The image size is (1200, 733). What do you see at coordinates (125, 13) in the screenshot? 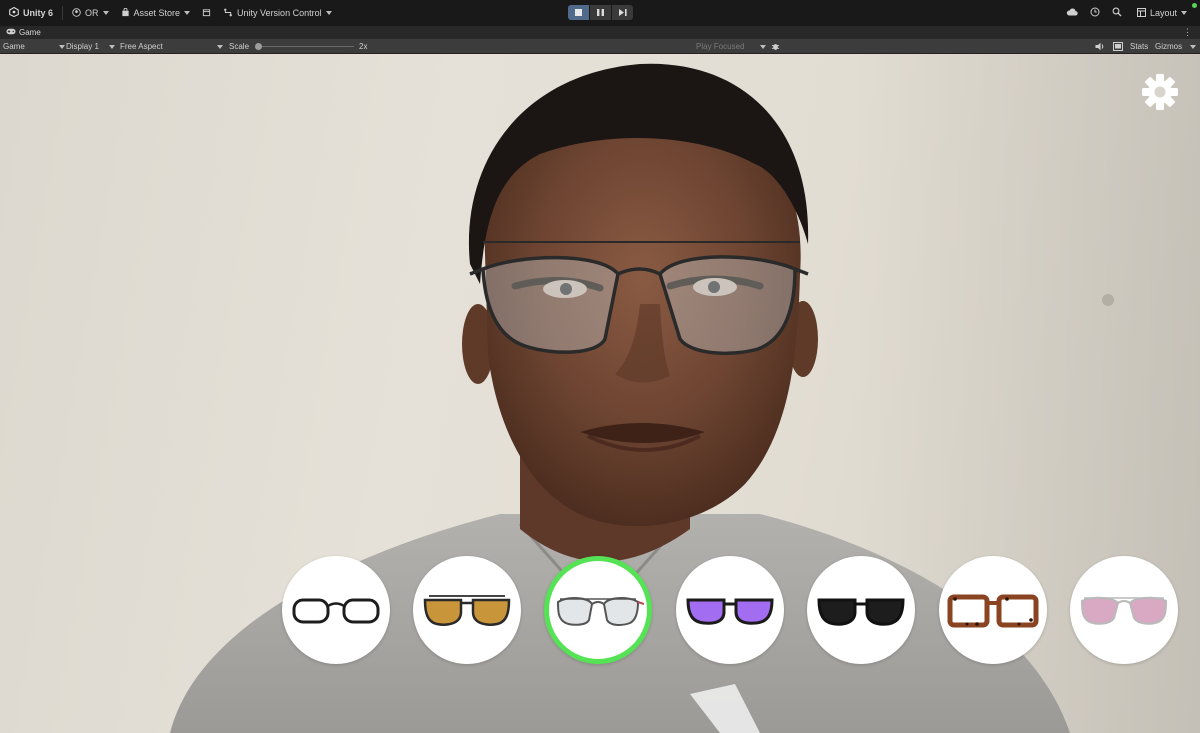
I see `store-bag-icon` at bounding box center [125, 13].